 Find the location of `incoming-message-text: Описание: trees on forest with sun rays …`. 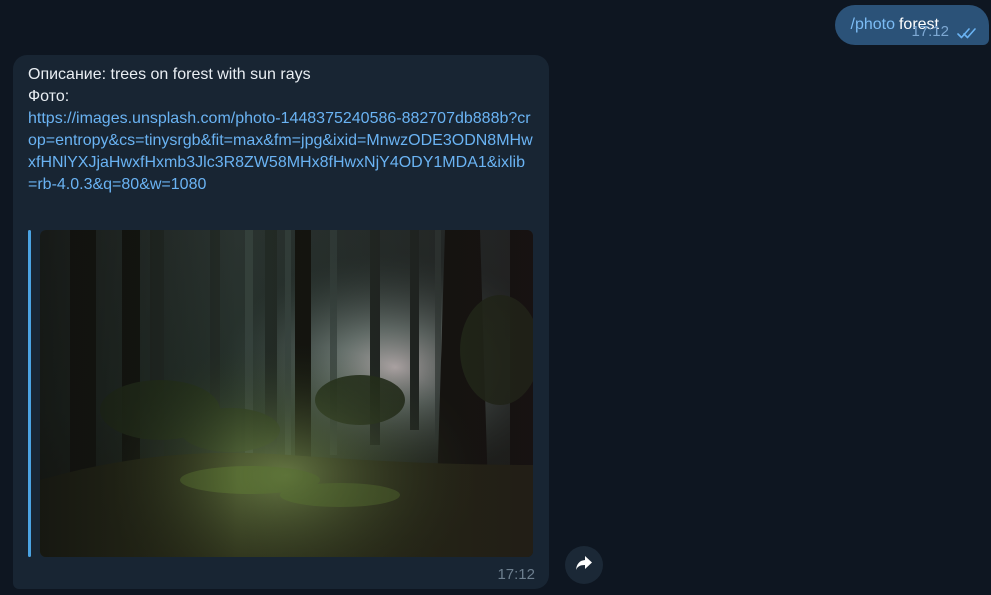

incoming-message-text: Описание: trees on forest with sun rays … is located at coordinates (282, 130).